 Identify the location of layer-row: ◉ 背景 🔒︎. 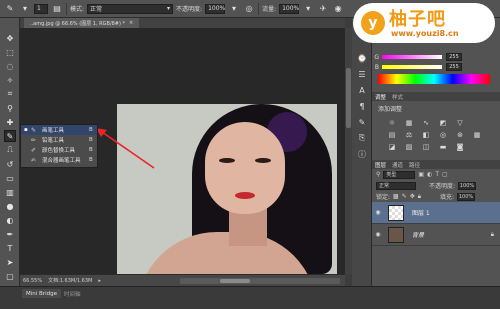
(436, 235).